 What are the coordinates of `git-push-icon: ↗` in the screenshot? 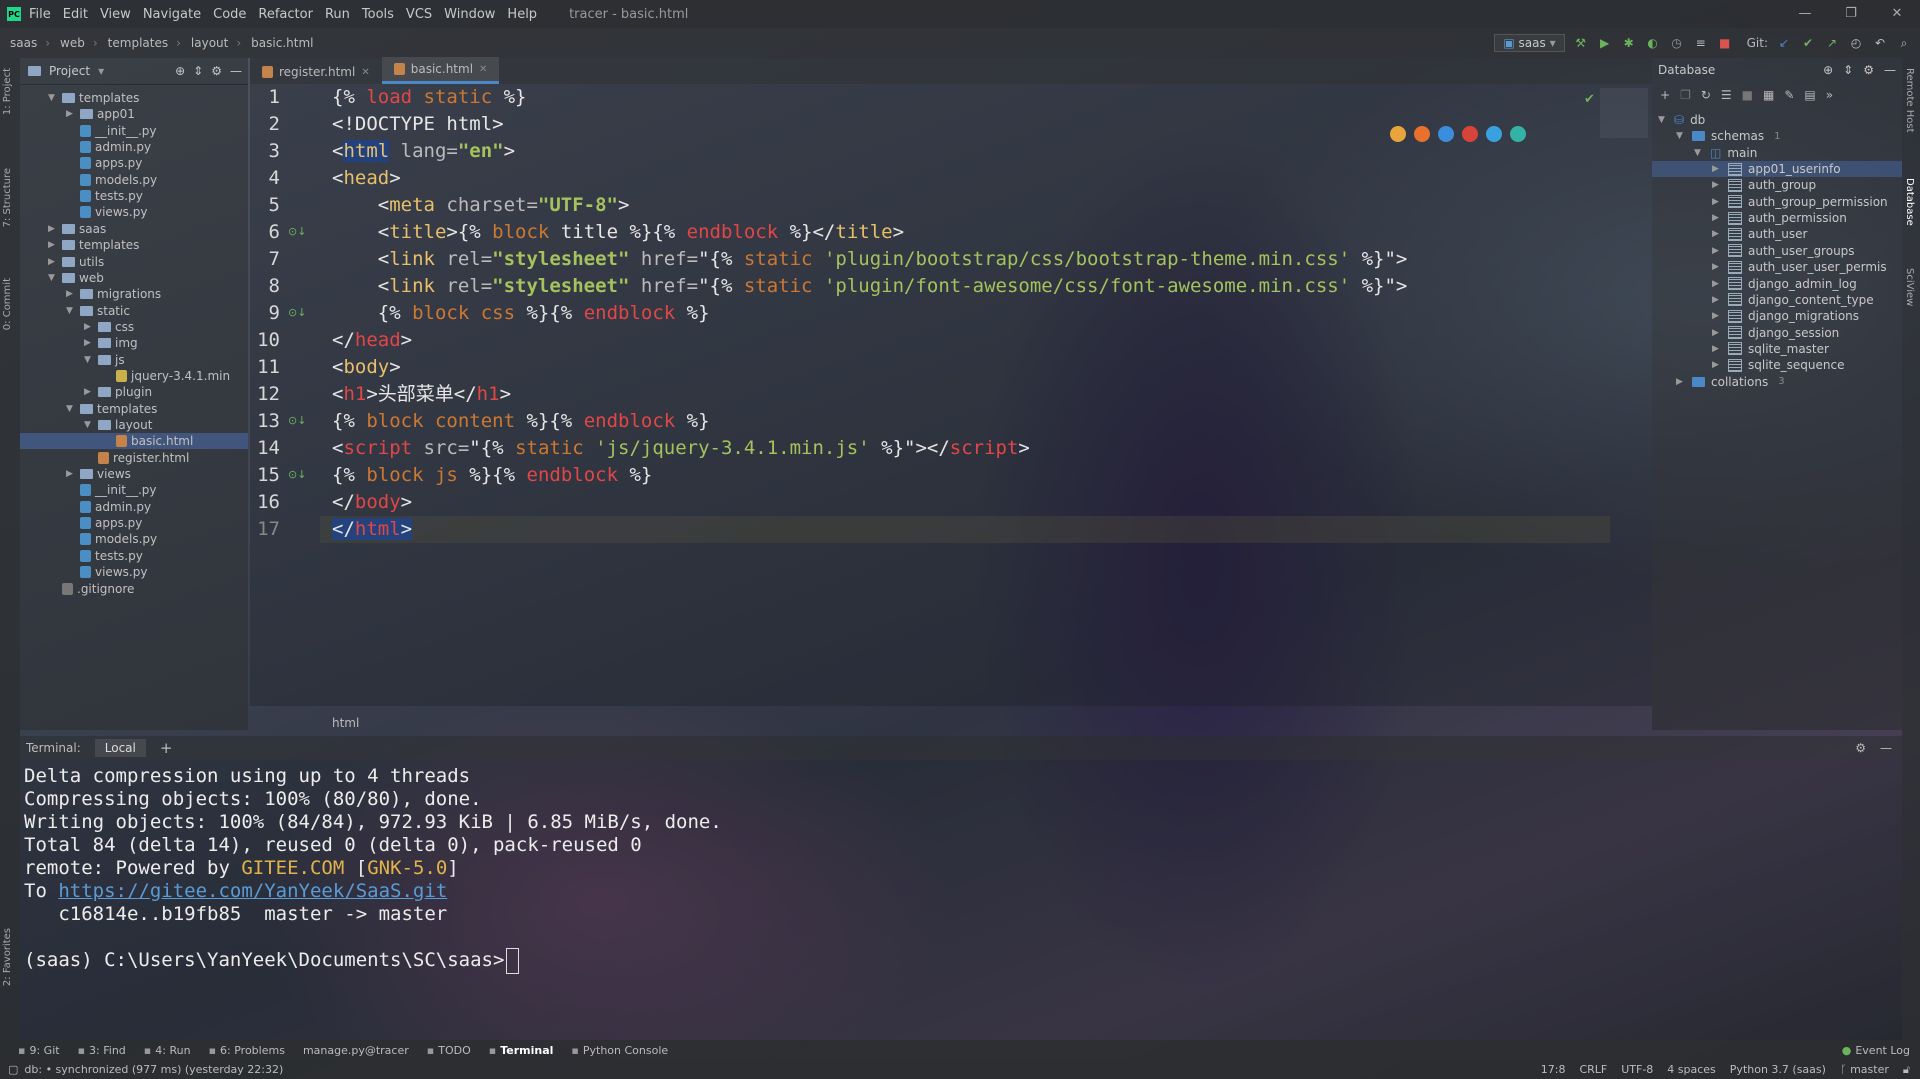 It's located at (1832, 43).